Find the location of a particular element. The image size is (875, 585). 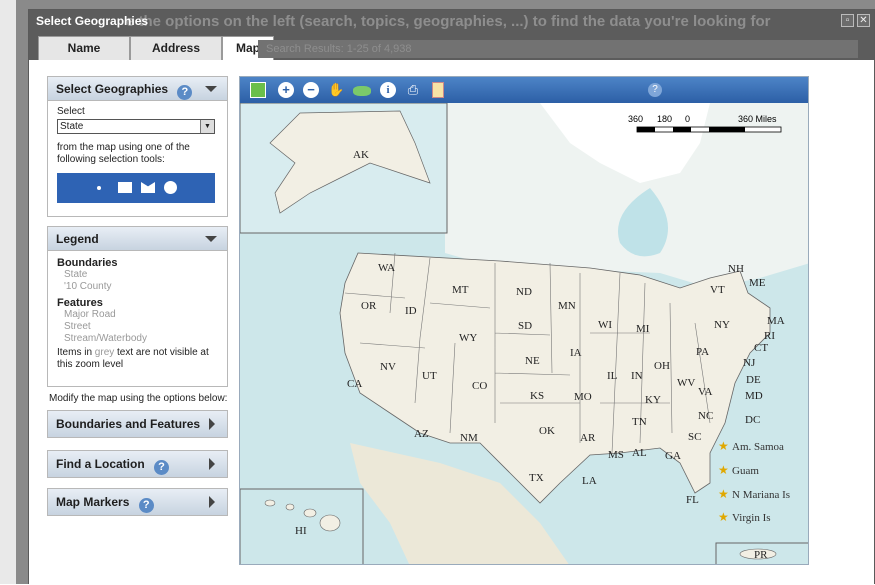

state-label: CT is located at coordinates (761, 348).